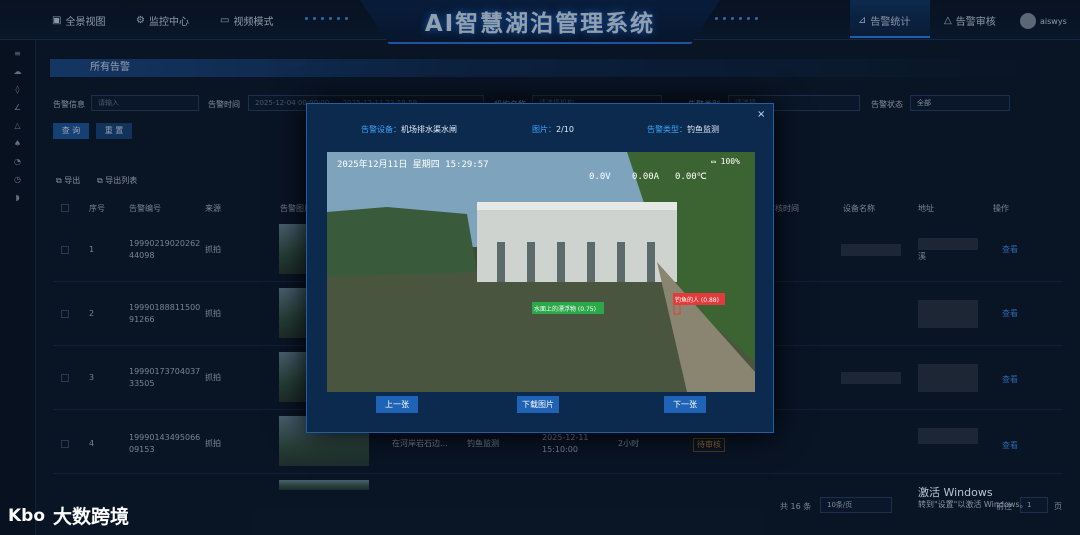 The height and width of the screenshot is (535, 1080). What do you see at coordinates (544, 129) in the screenshot?
I see `modal-image-label: 图片：` at bounding box center [544, 129].